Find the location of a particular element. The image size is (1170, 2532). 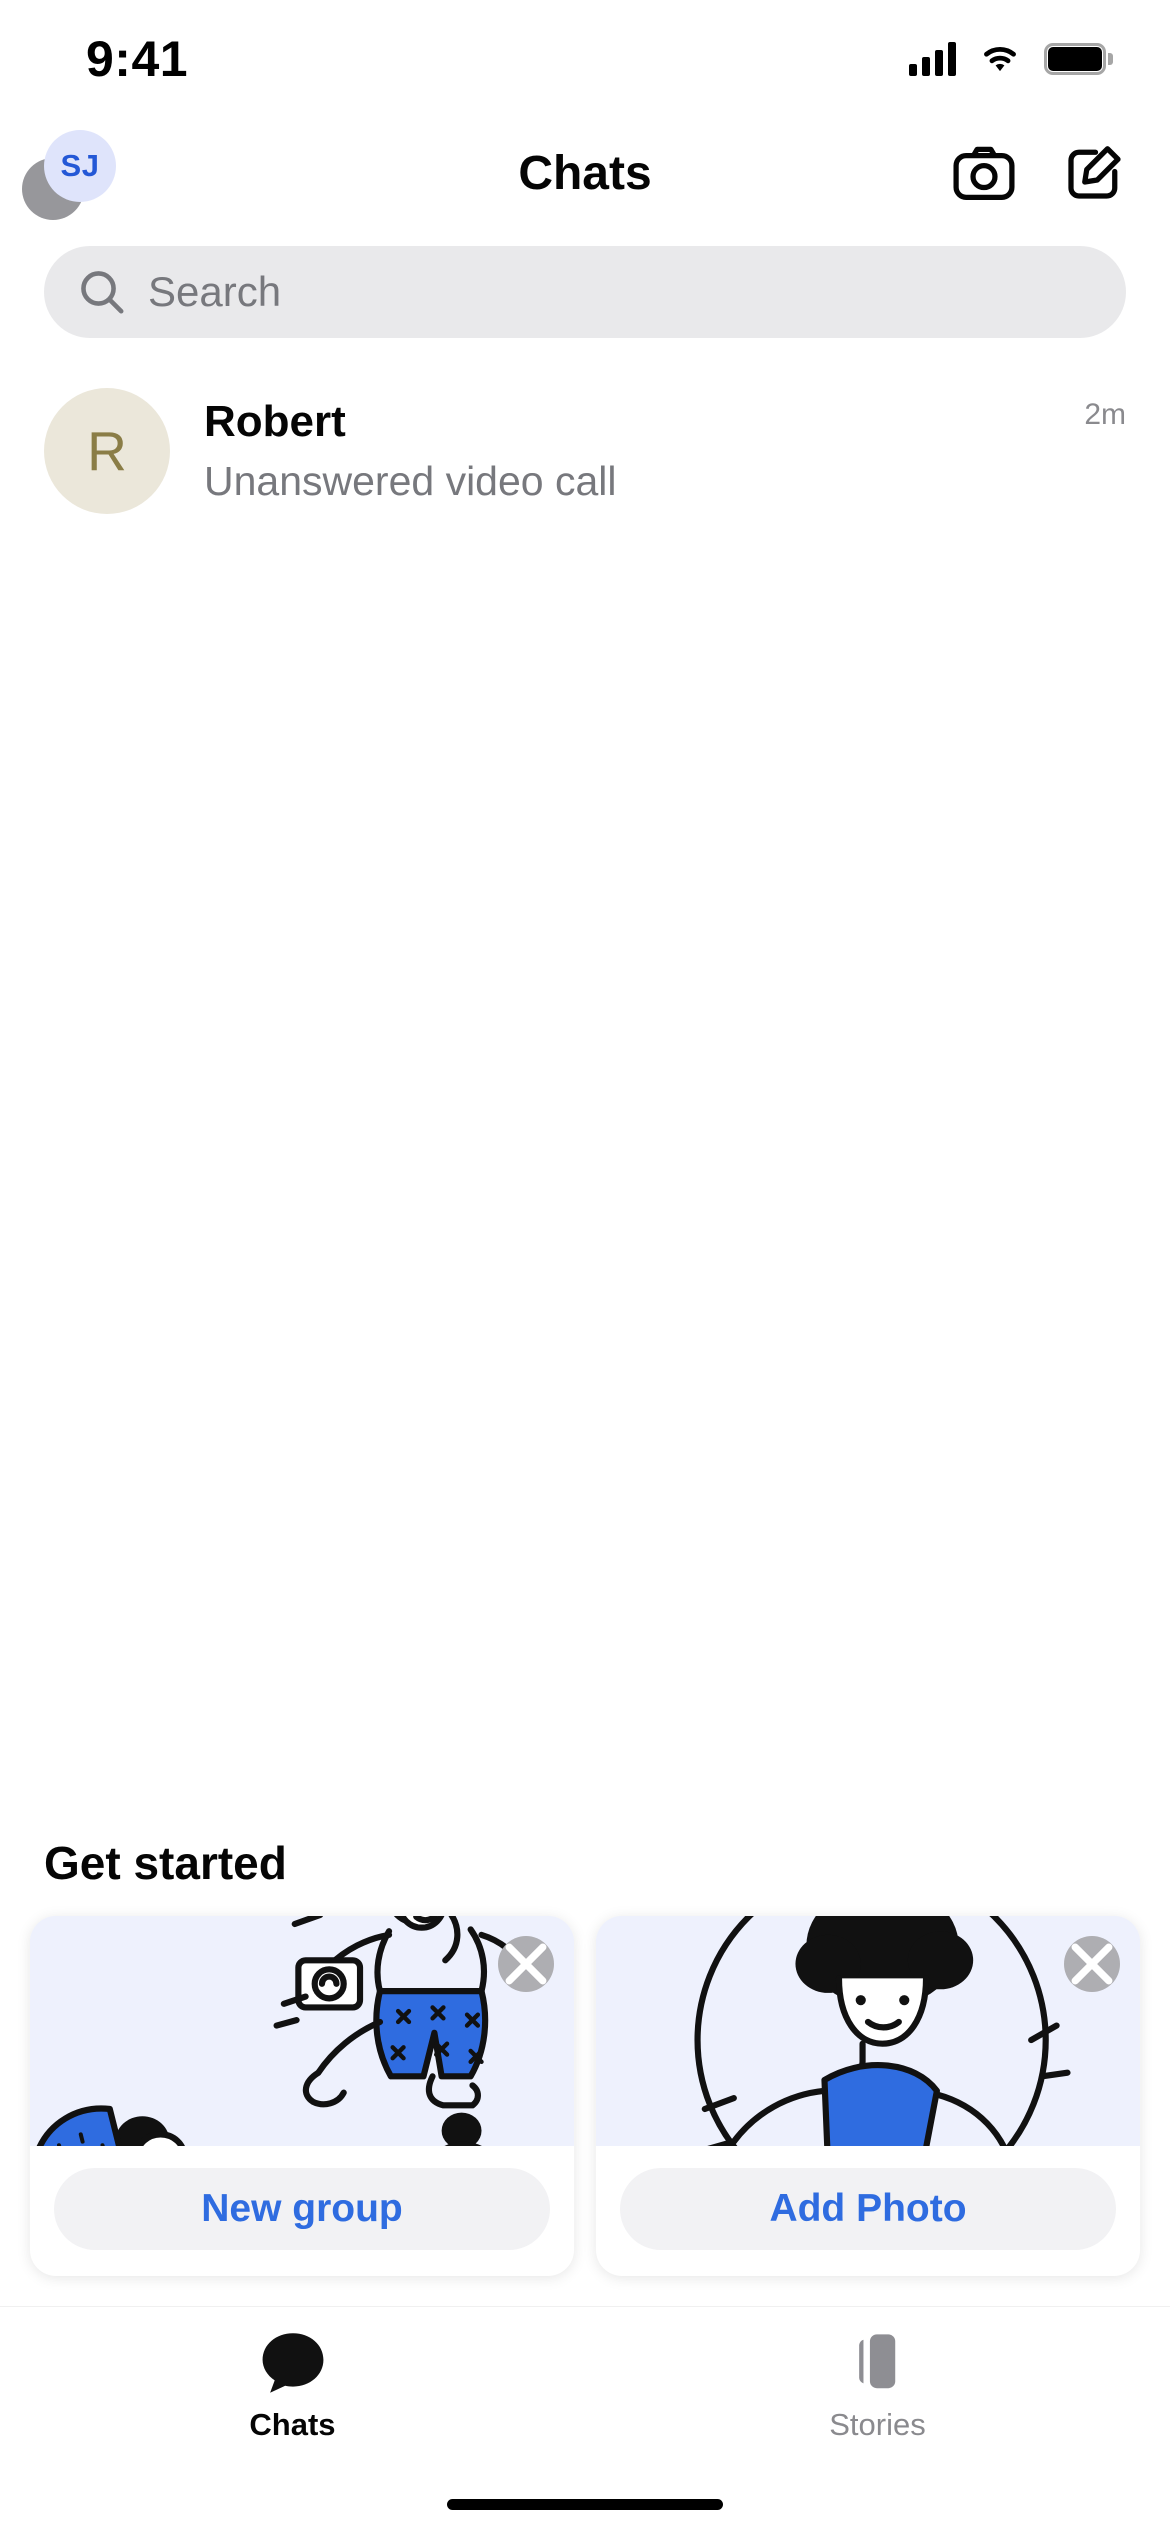

card-illustration-people-running is located at coordinates (302, 2031).